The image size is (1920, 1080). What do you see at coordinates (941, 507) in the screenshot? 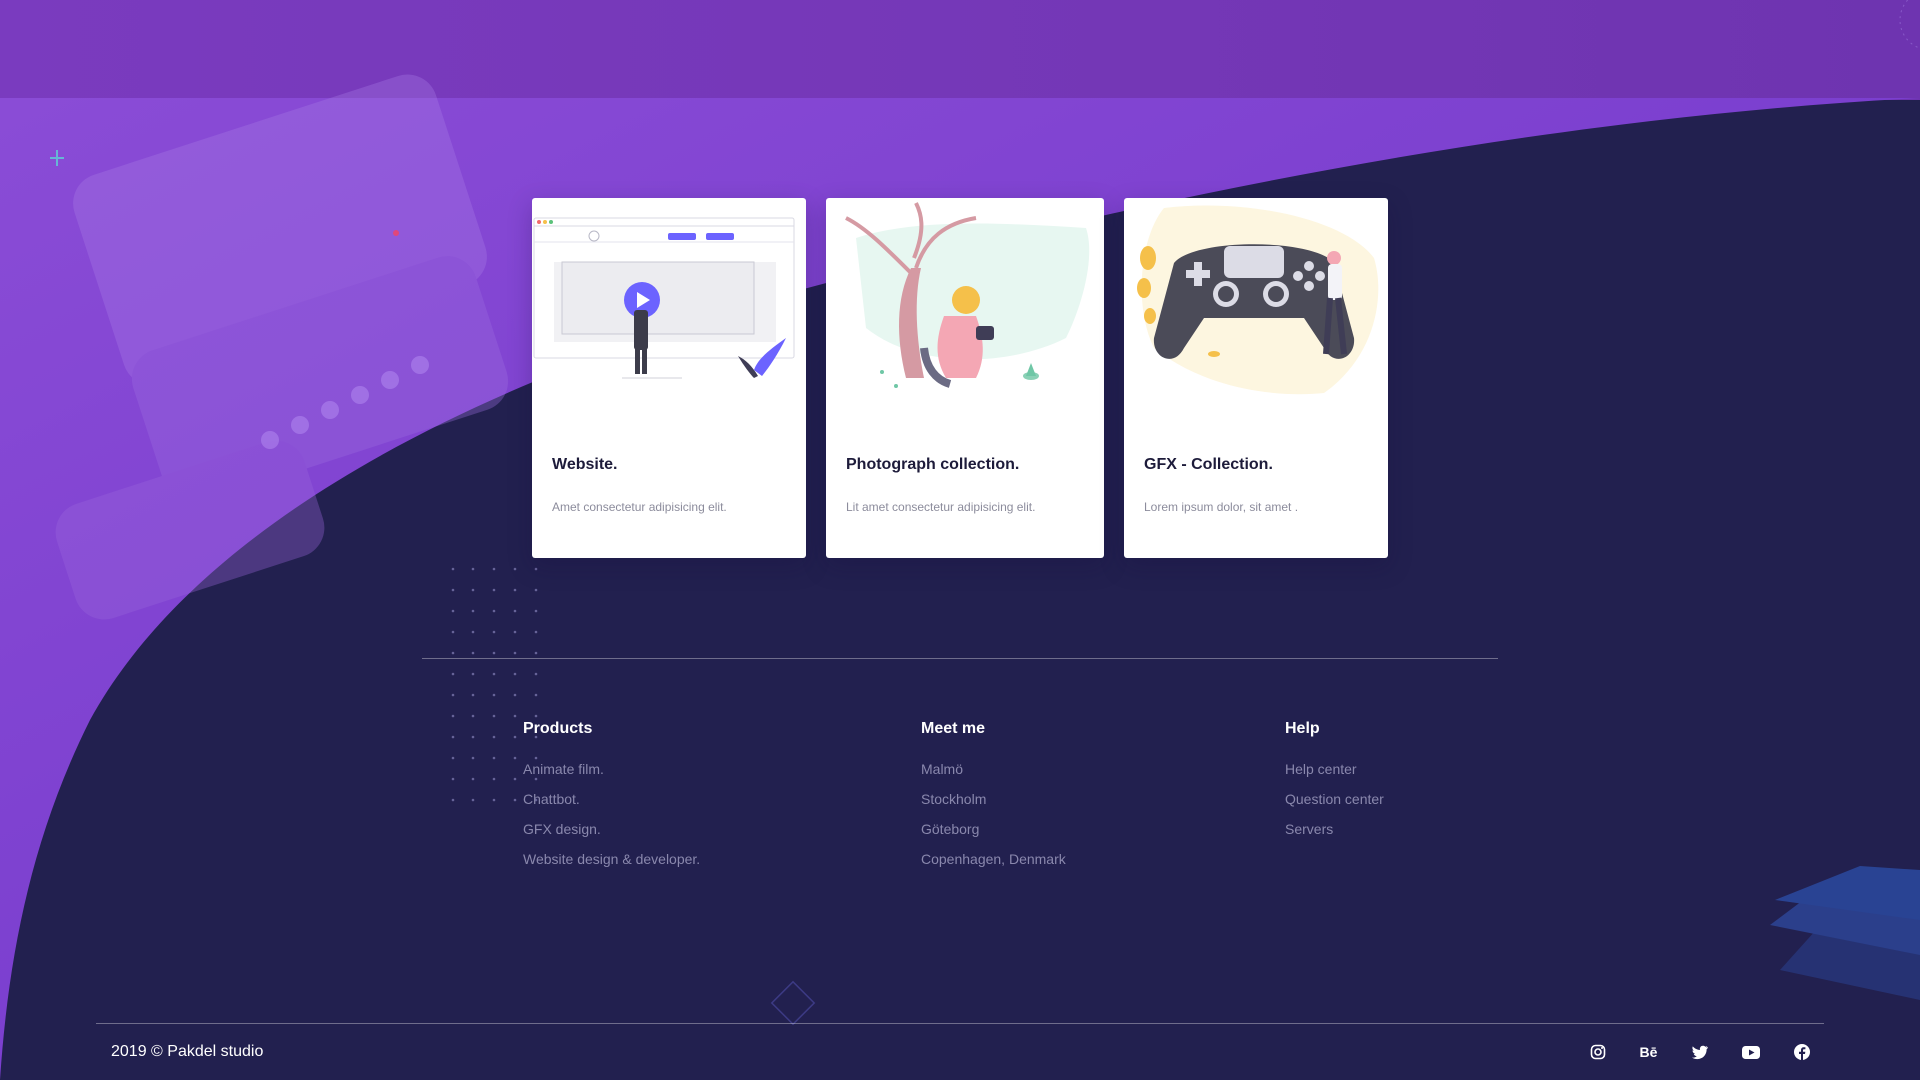
I see `card-description: Lit amet consectetur adipisicing elit.` at bounding box center [941, 507].